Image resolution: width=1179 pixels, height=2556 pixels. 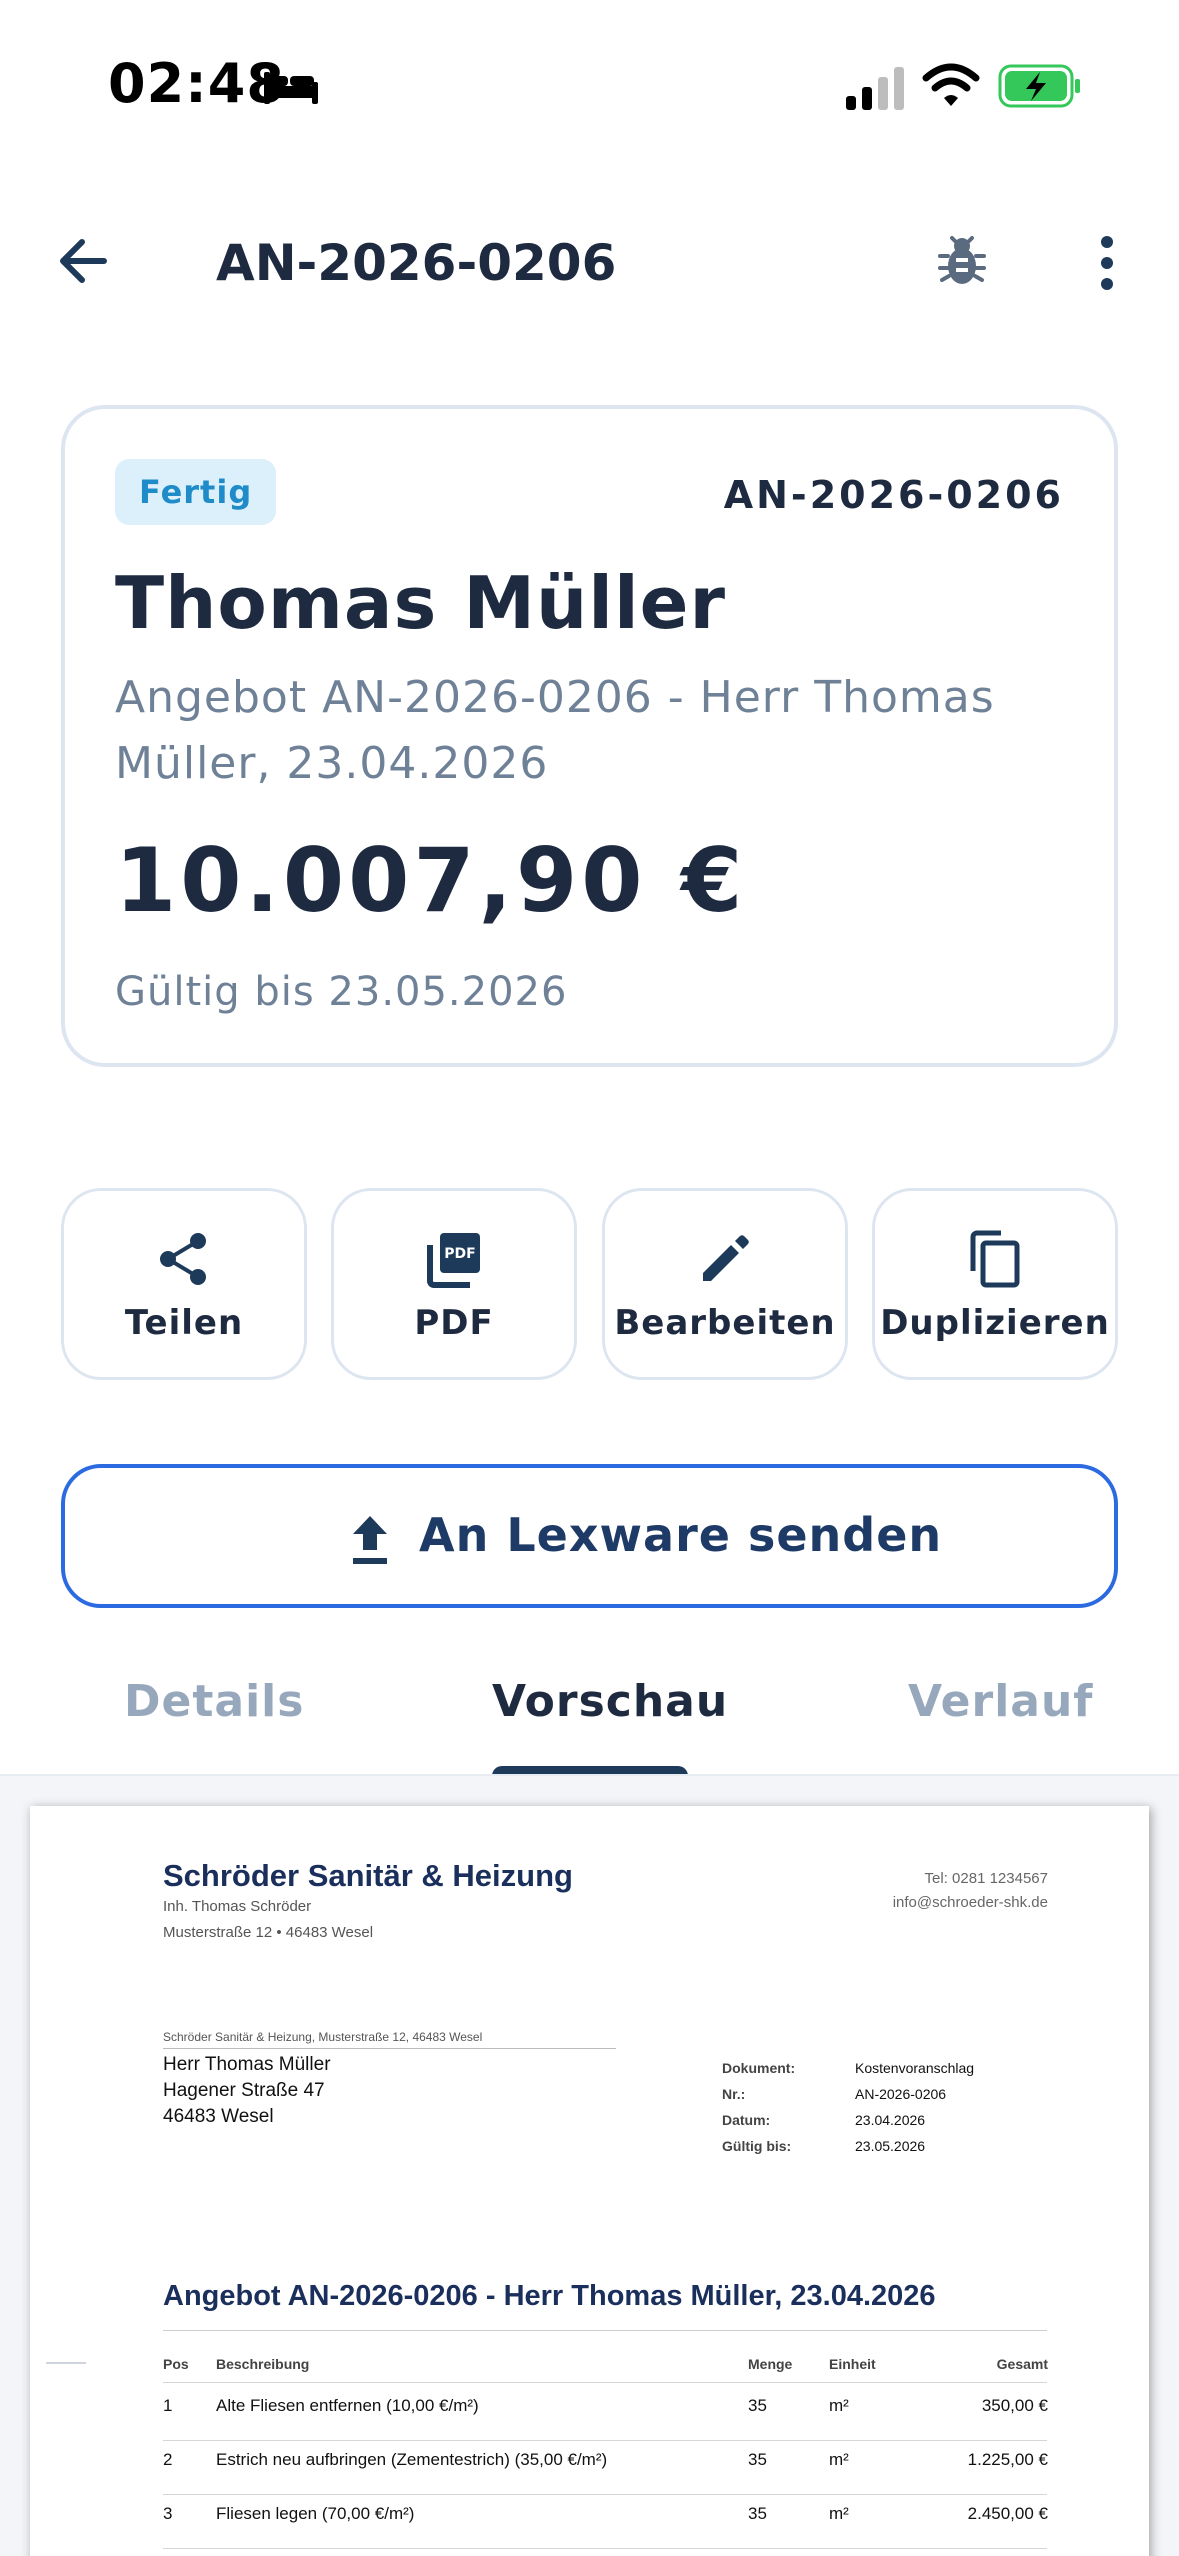 I want to click on battery-charging-icon, so click(x=1039, y=86).